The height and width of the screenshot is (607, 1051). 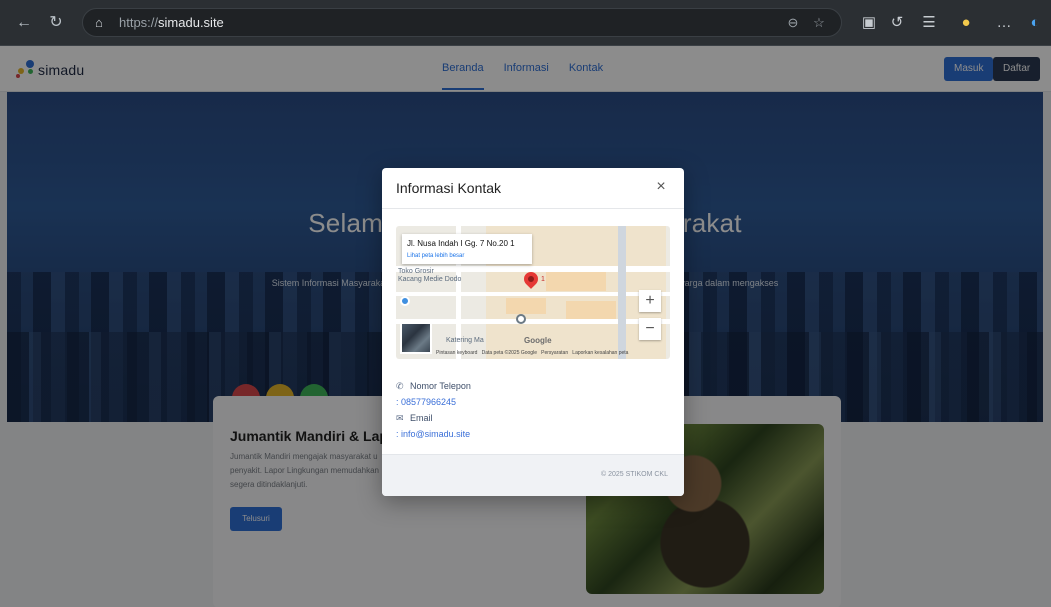 I want to click on address-bar: ⌂ https://simadu.site ⊖ ☆, so click(x=462, y=22).